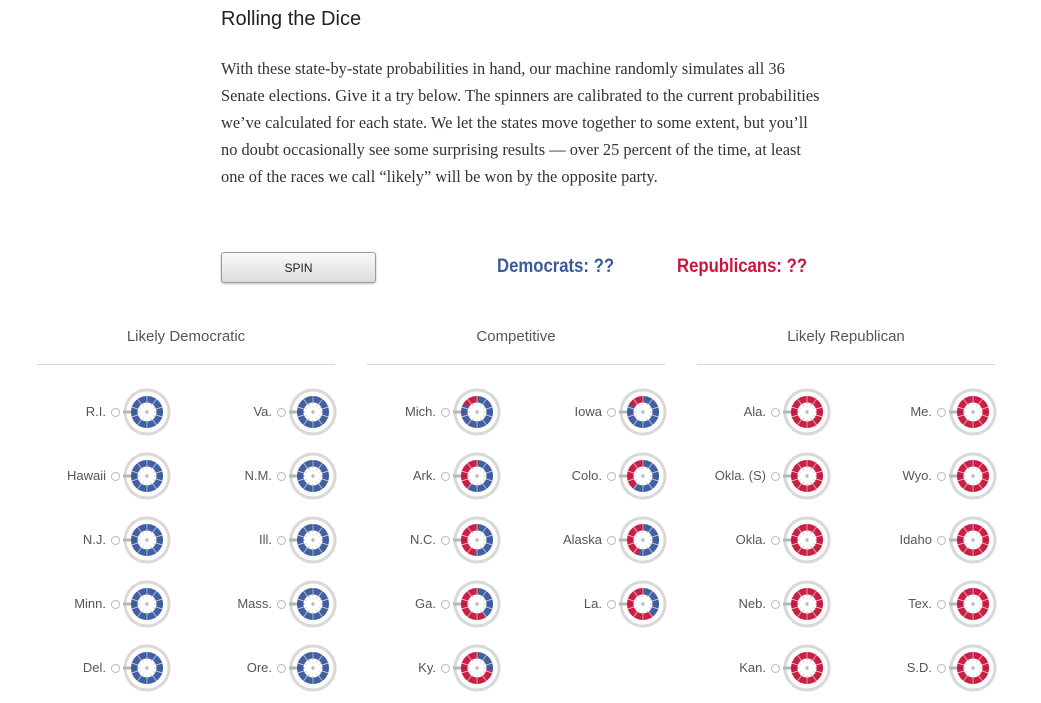 This screenshot has height=703, width=1041. I want to click on democrats-tally: Democrats: ??, so click(556, 266).